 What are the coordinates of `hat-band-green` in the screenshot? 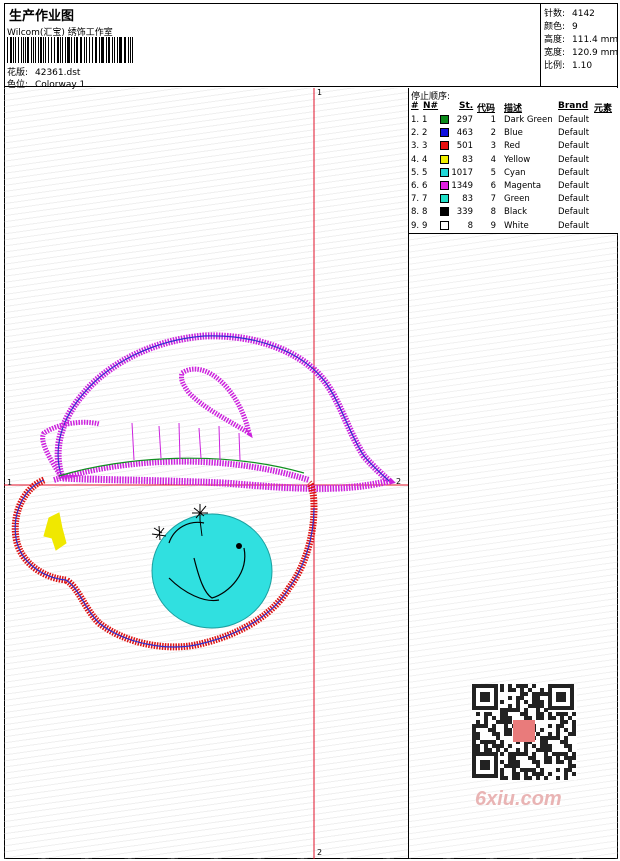 It's located at (181, 467).